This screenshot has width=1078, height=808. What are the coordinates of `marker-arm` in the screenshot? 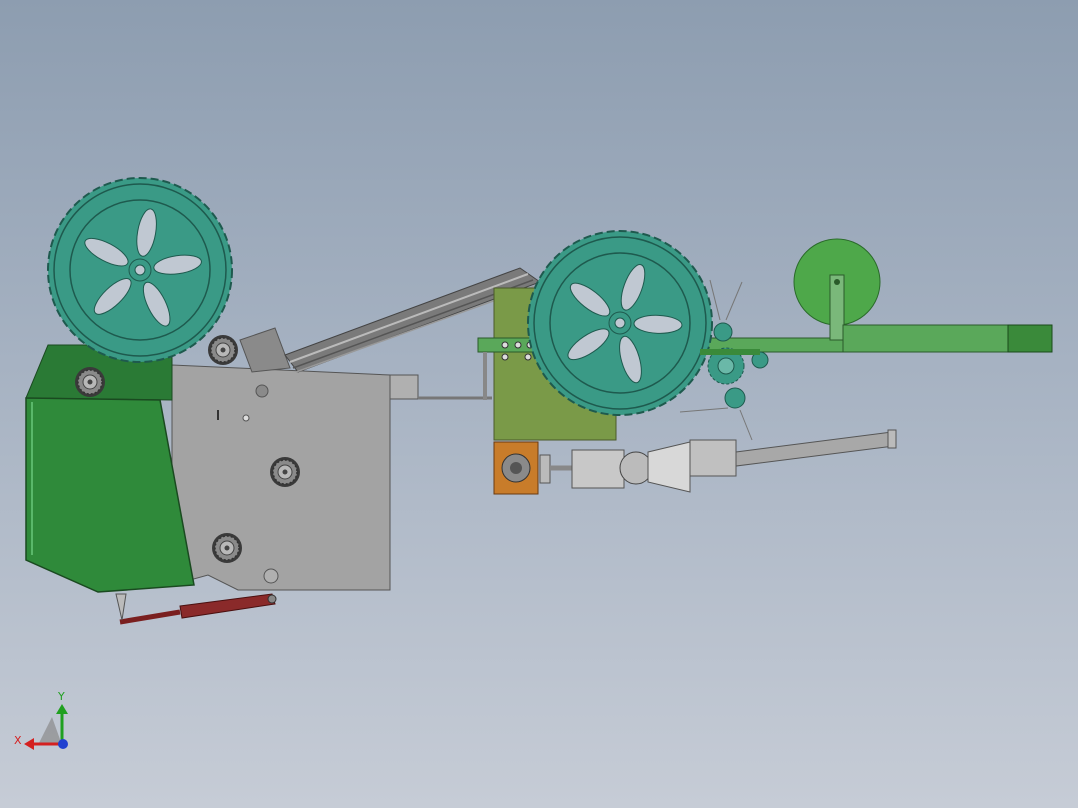 It's located at (923, 295).